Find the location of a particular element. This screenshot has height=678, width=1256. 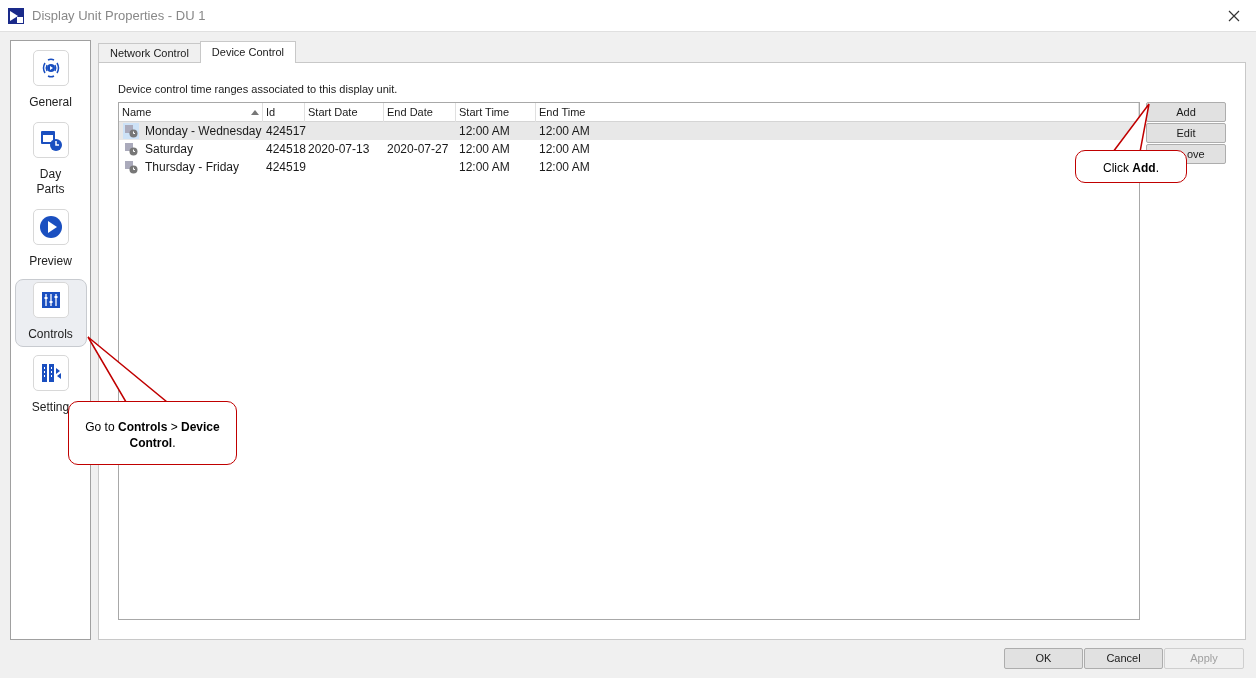

sidebar-item: General is located at coordinates (50, 81).